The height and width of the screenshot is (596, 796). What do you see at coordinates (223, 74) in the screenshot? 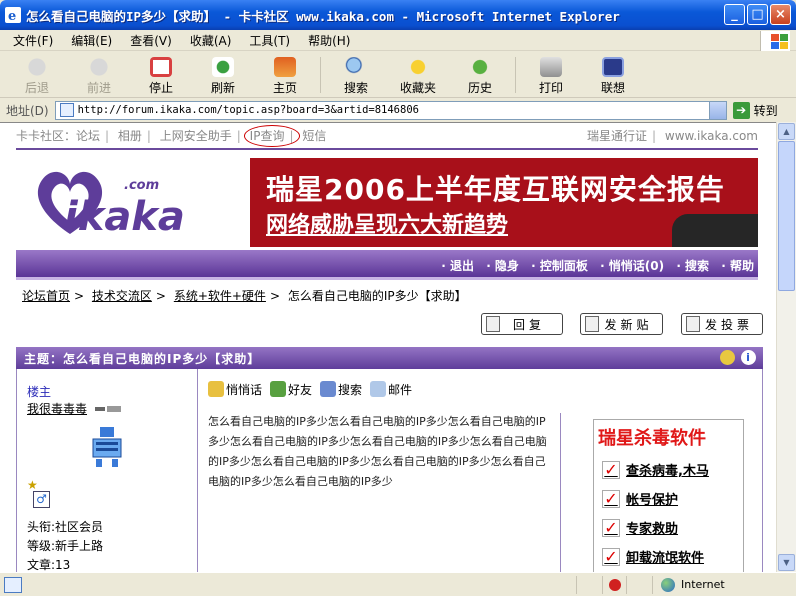
I see `refresh-button: 刷新` at bounding box center [223, 74].